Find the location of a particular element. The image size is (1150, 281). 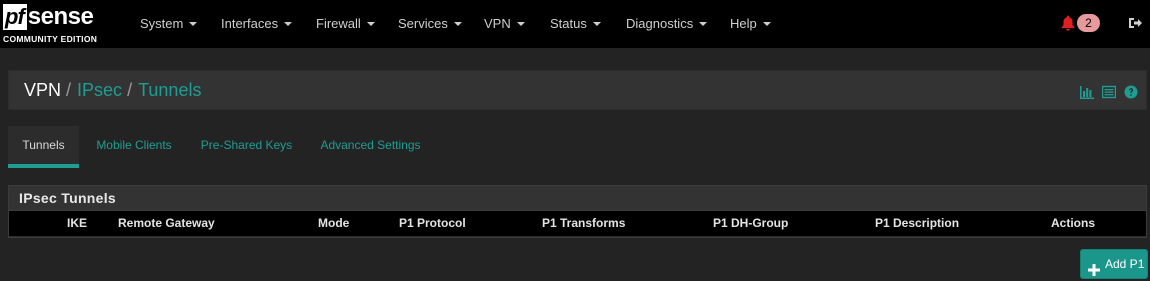

column-p1-description: P1 Description is located at coordinates (917, 223).